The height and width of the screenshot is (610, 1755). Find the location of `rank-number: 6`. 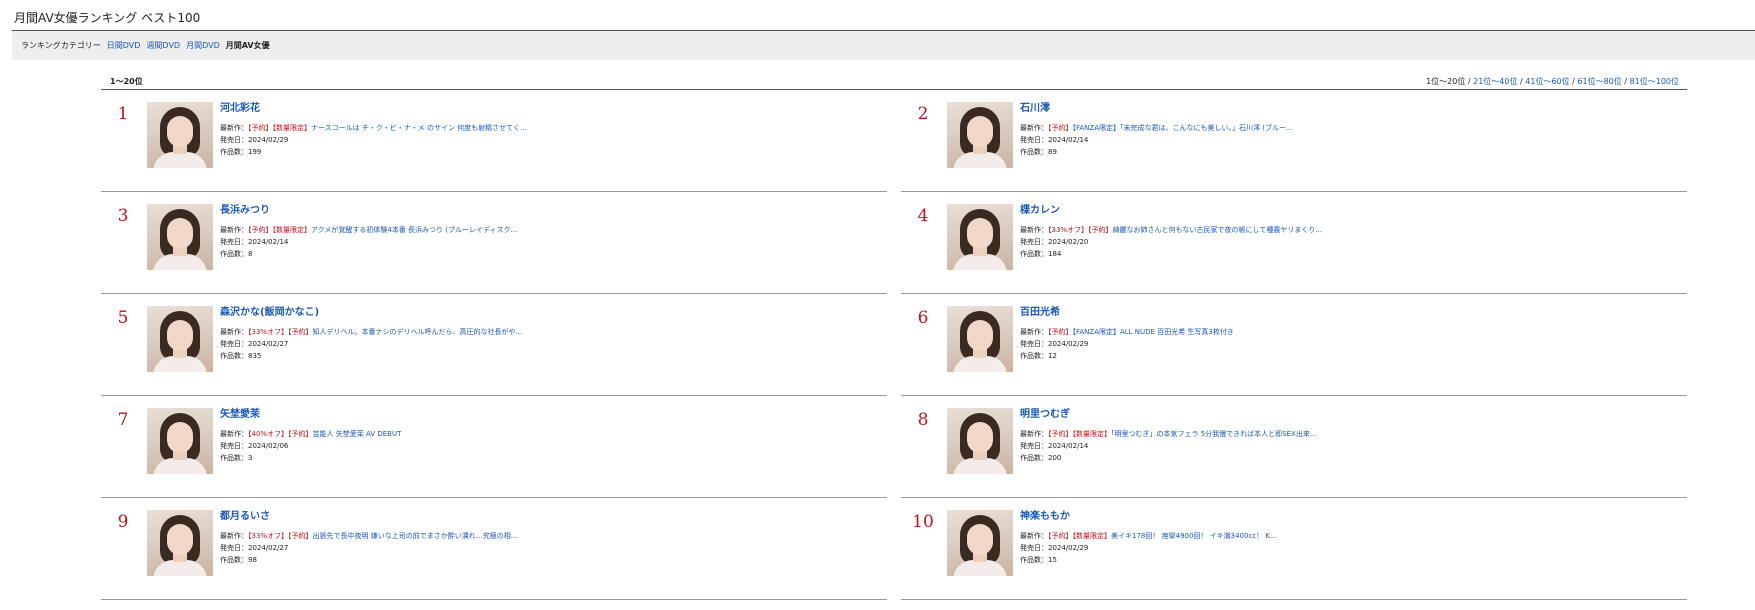

rank-number: 6 is located at coordinates (923, 318).